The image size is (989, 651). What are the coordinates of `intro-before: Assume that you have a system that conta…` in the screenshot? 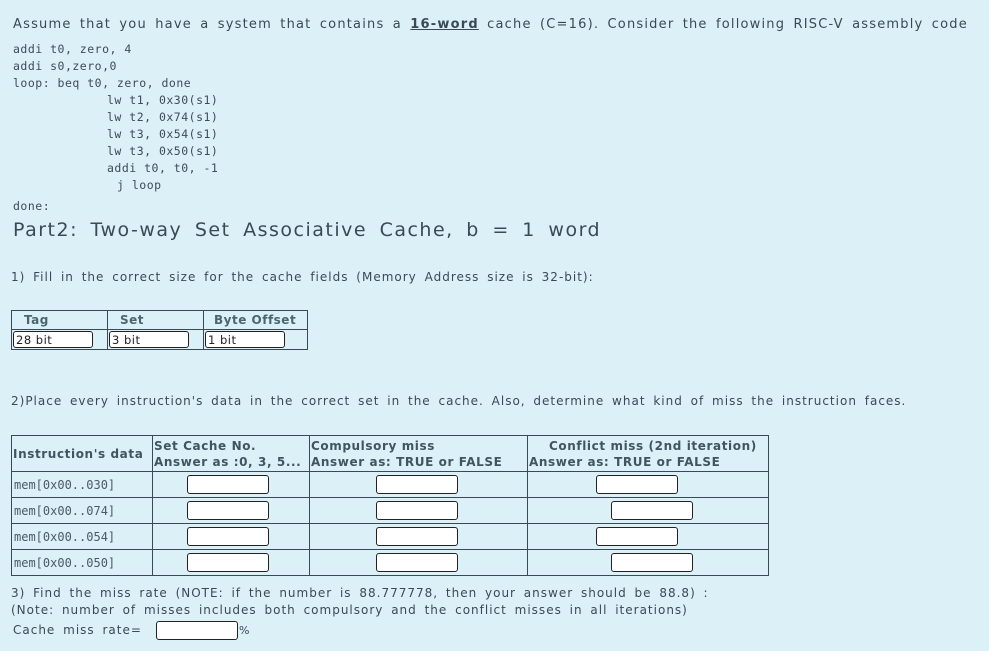 It's located at (212, 24).